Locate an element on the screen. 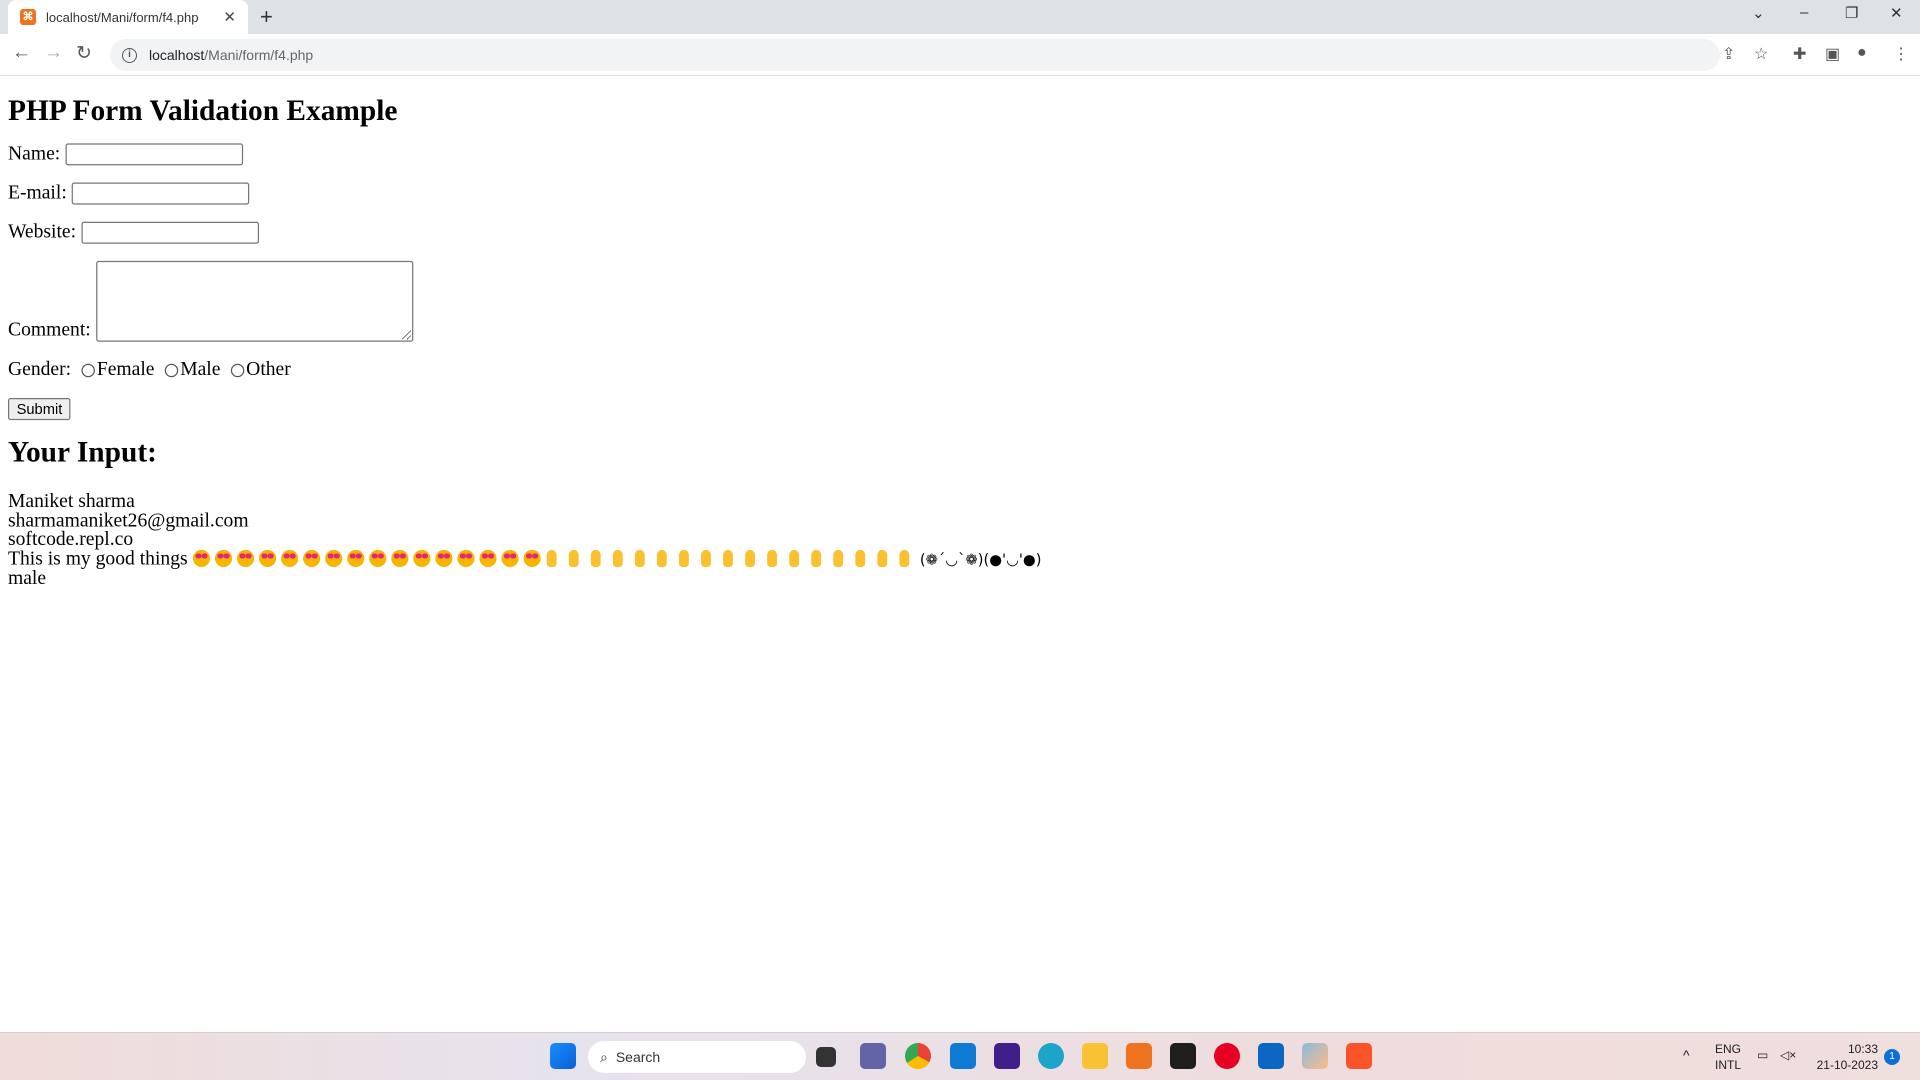 This screenshot has height=1080, width=1920. name-input is located at coordinates (154, 154).